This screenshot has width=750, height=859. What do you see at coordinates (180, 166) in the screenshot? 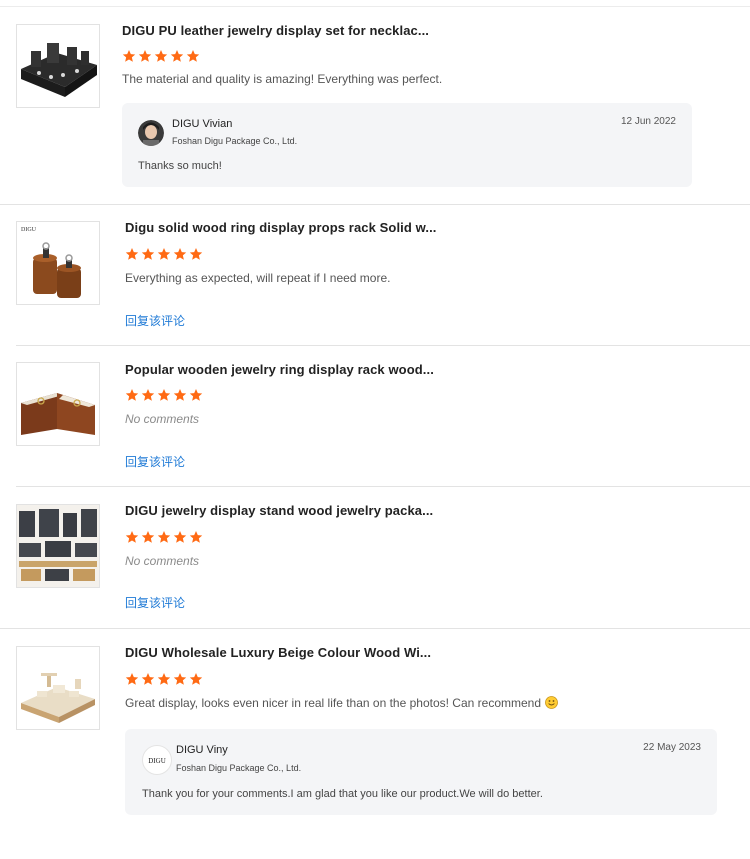
I see `reply-text: Thanks so much!` at bounding box center [180, 166].